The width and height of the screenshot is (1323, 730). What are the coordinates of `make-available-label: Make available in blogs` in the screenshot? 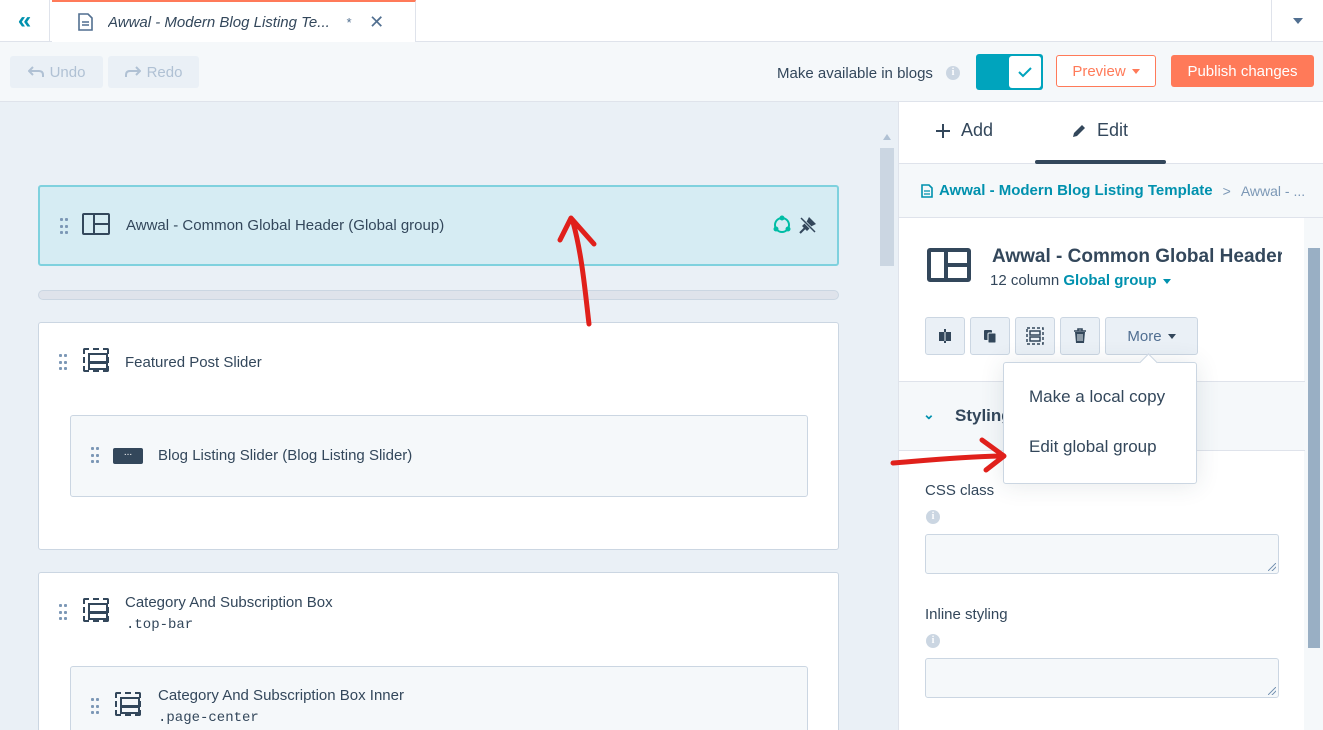 It's located at (855, 73).